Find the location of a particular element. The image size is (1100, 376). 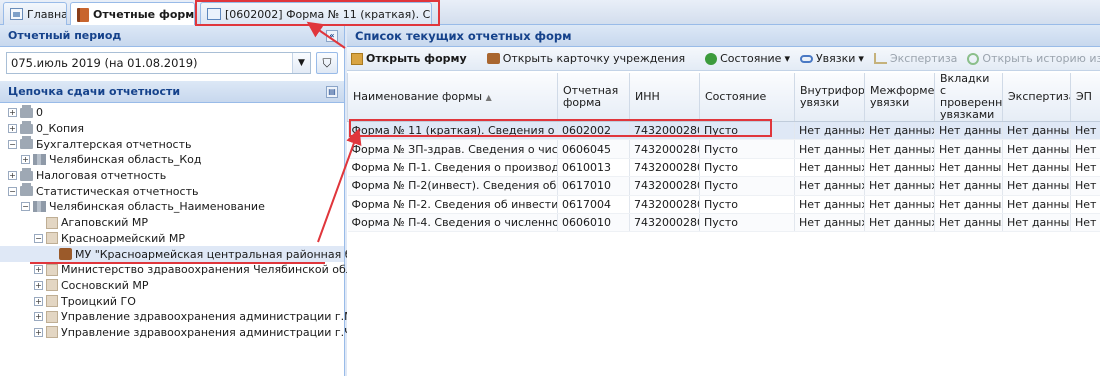

cell-code: 0610013 is located at coordinates (593, 168).